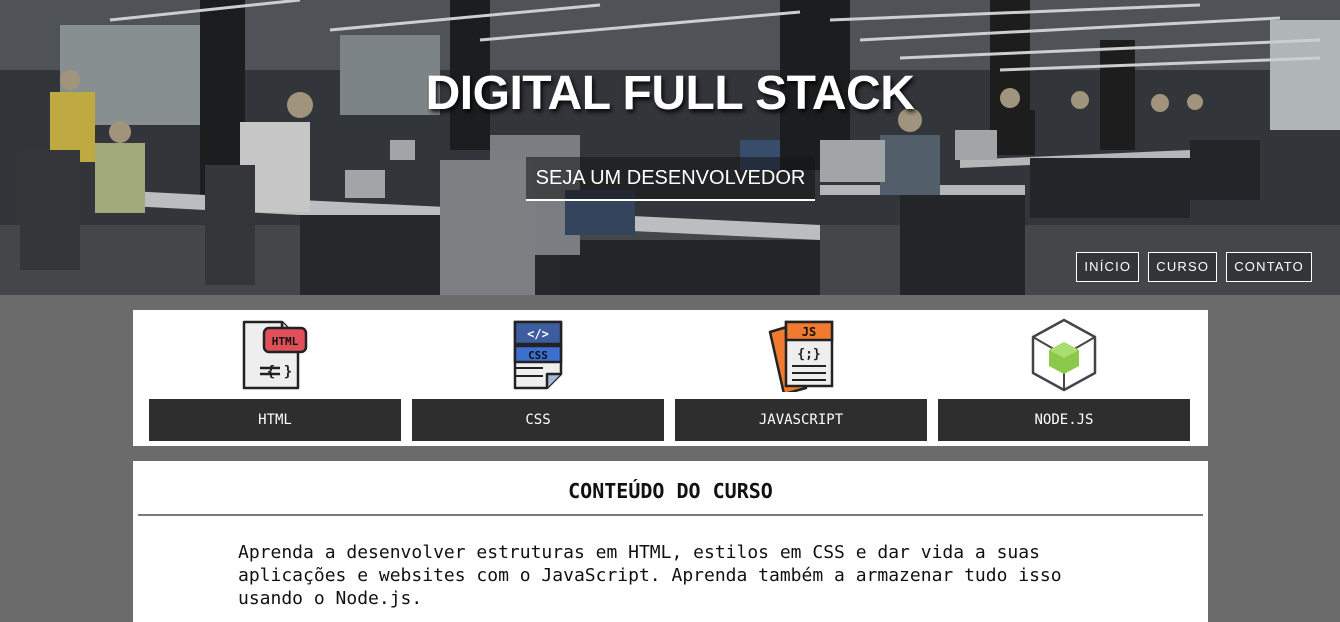 The height and width of the screenshot is (622, 1340). I want to click on nav-link-contato: CONTATO, so click(1269, 267).